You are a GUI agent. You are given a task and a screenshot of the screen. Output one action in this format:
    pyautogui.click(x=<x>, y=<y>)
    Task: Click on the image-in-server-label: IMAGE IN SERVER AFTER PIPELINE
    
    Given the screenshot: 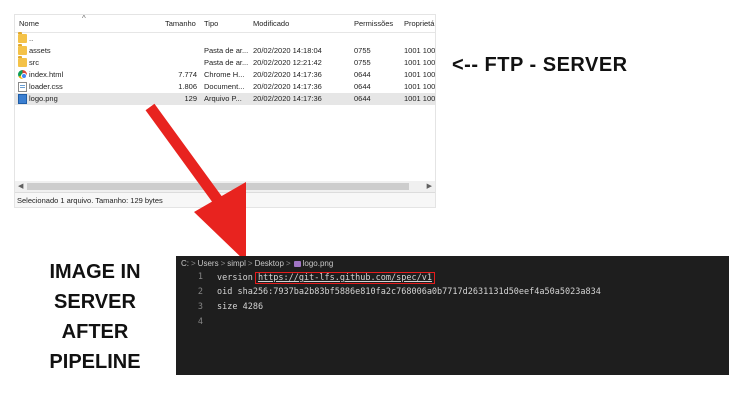 What is the action you would take?
    pyautogui.click(x=95, y=317)
    